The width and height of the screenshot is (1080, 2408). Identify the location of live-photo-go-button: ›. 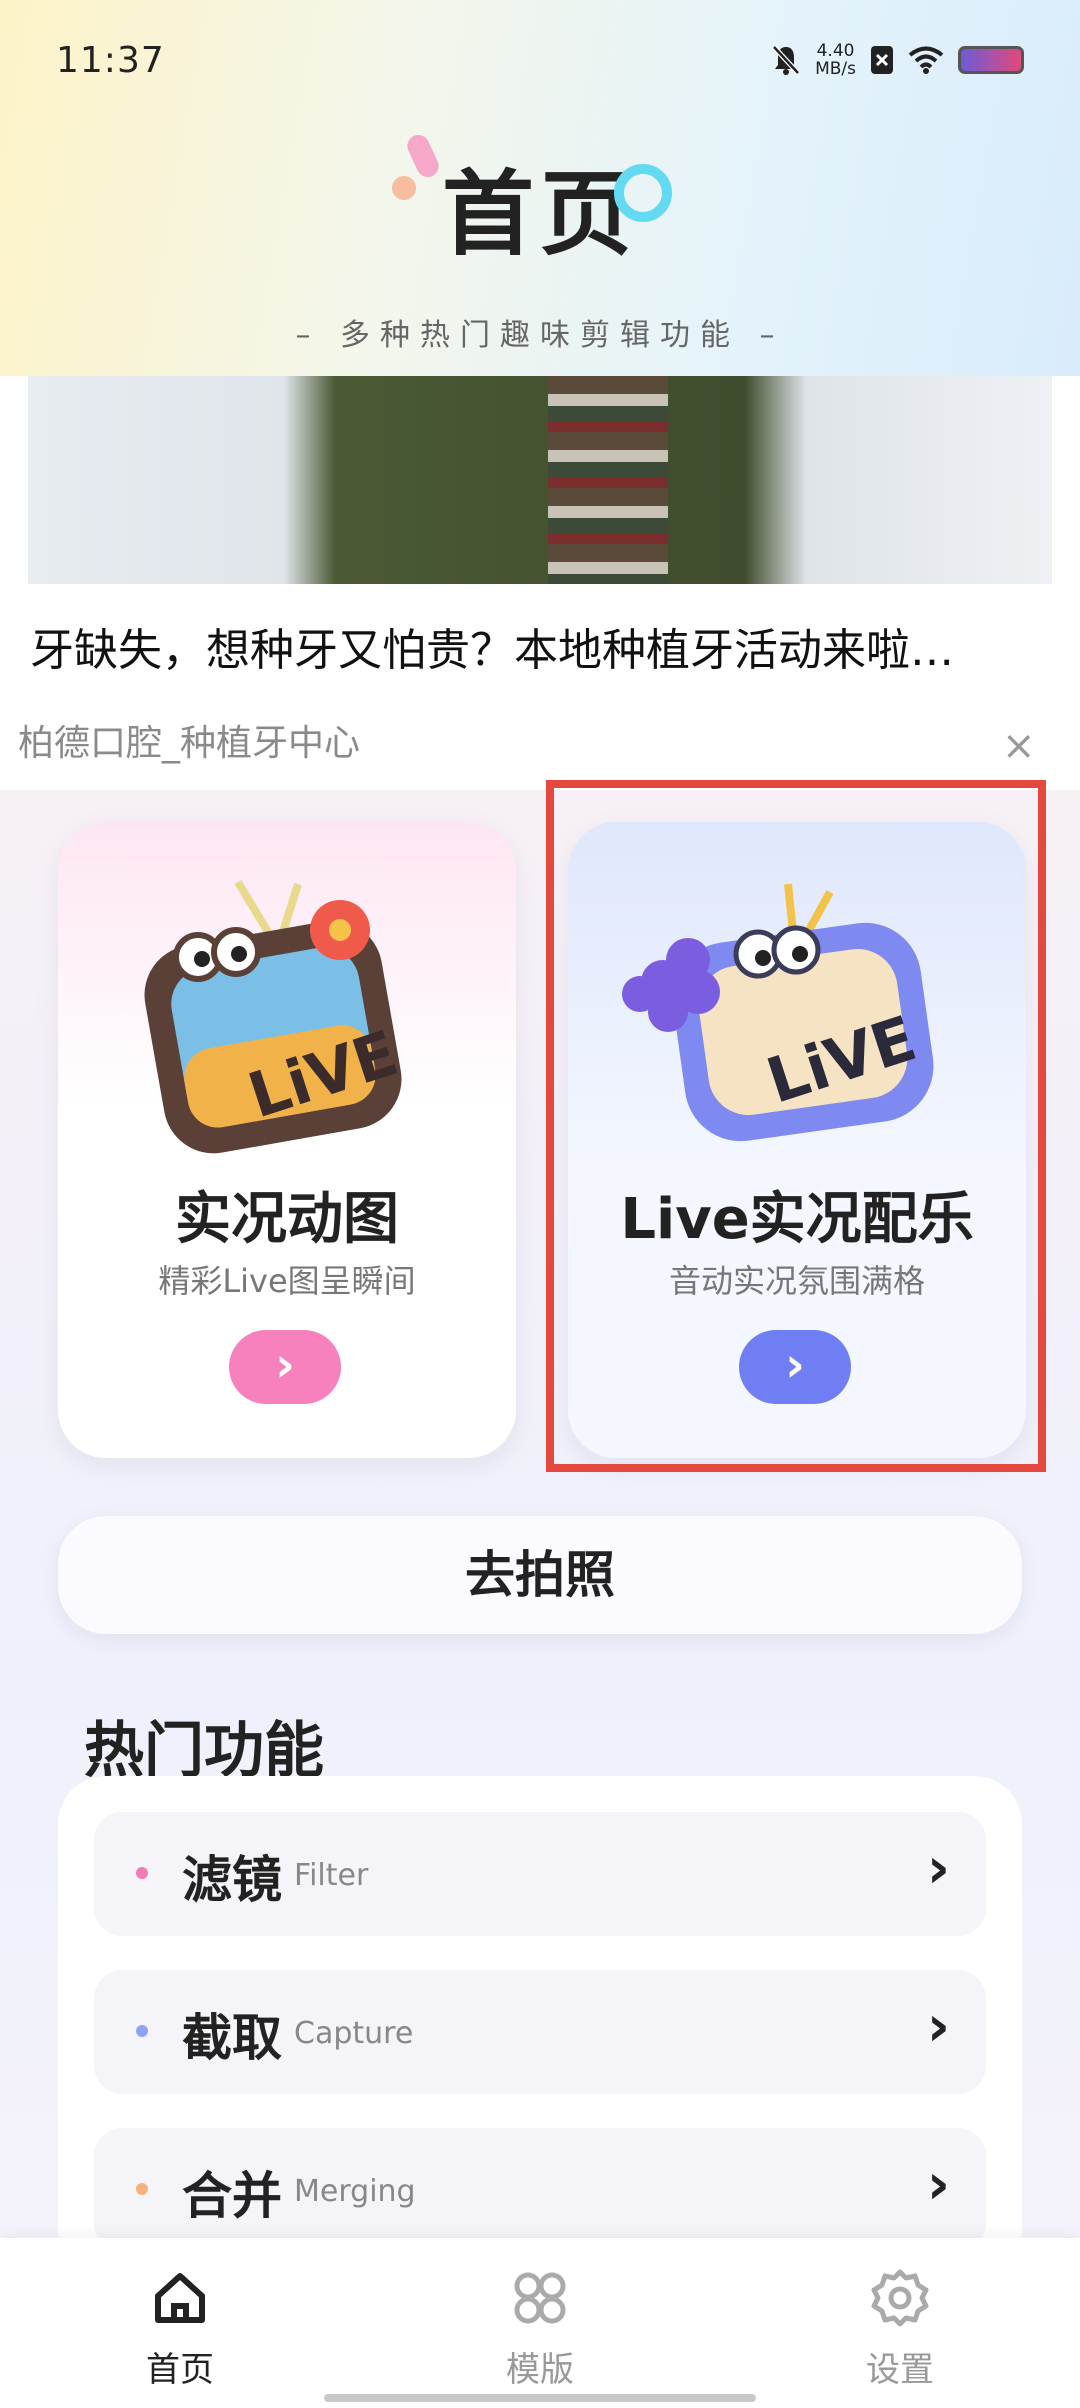
(285, 1367).